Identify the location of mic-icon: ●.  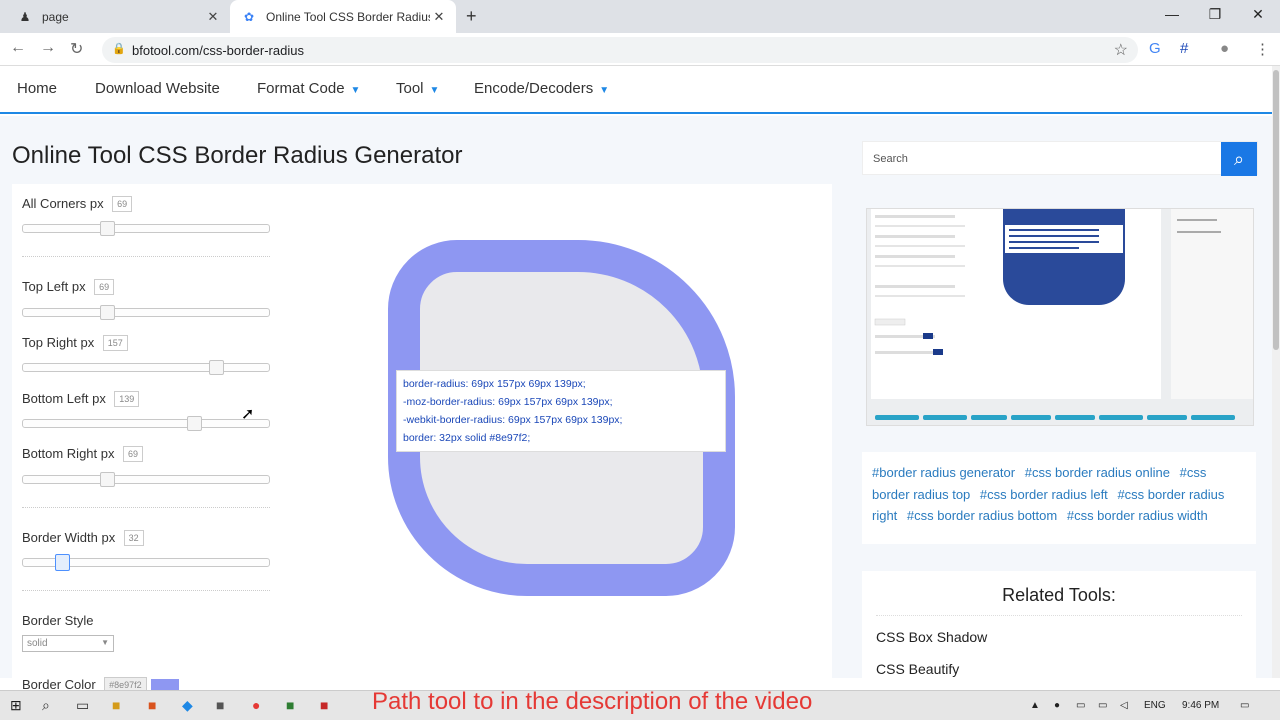
(1057, 705).